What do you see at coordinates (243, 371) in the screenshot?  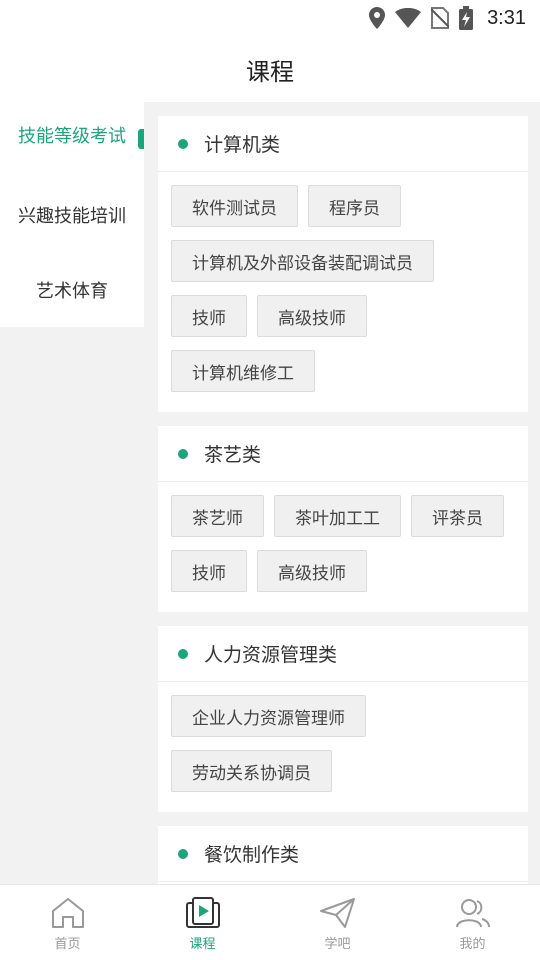 I see `course-tag: 计算机维修工` at bounding box center [243, 371].